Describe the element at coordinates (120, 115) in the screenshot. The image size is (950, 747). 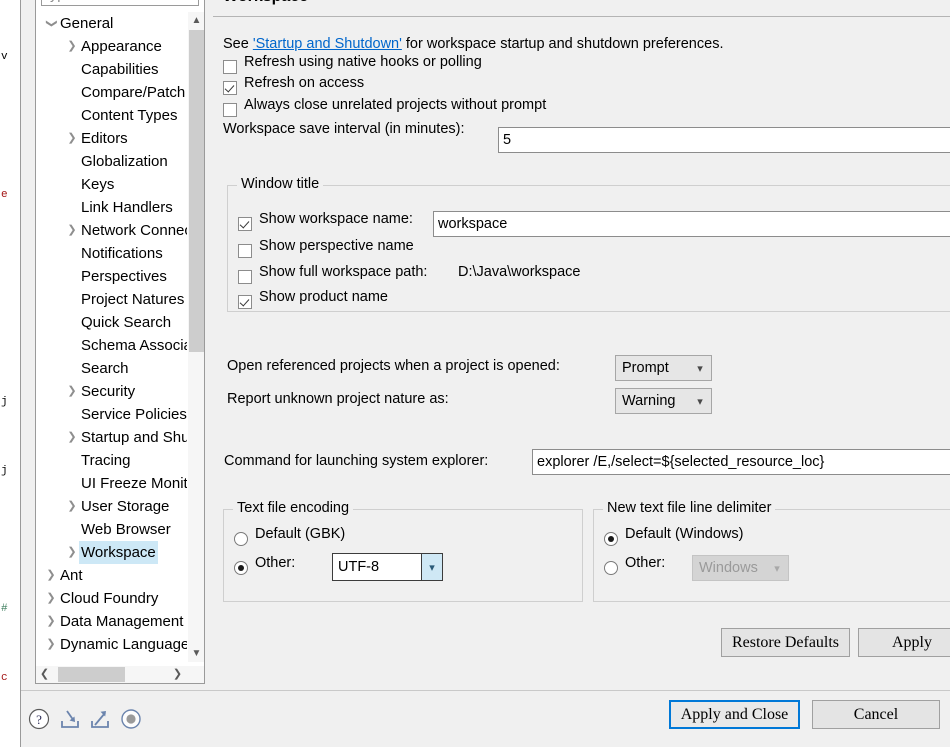
I see `sidebar-item-content-types: Content Types` at that location.